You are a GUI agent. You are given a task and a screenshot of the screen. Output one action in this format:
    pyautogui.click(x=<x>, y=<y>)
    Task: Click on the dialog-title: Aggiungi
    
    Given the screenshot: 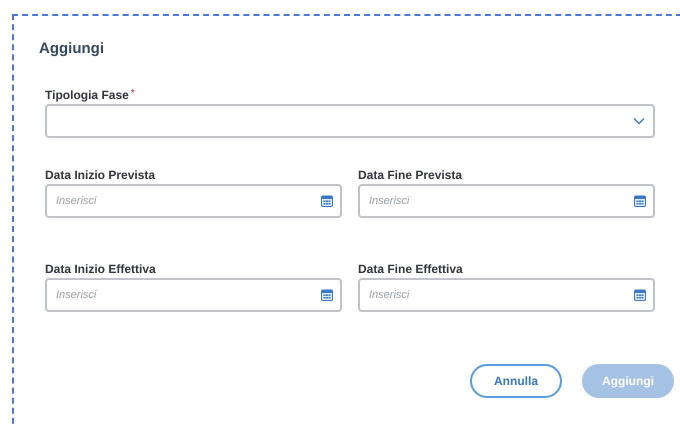 What is the action you would take?
    pyautogui.click(x=72, y=49)
    